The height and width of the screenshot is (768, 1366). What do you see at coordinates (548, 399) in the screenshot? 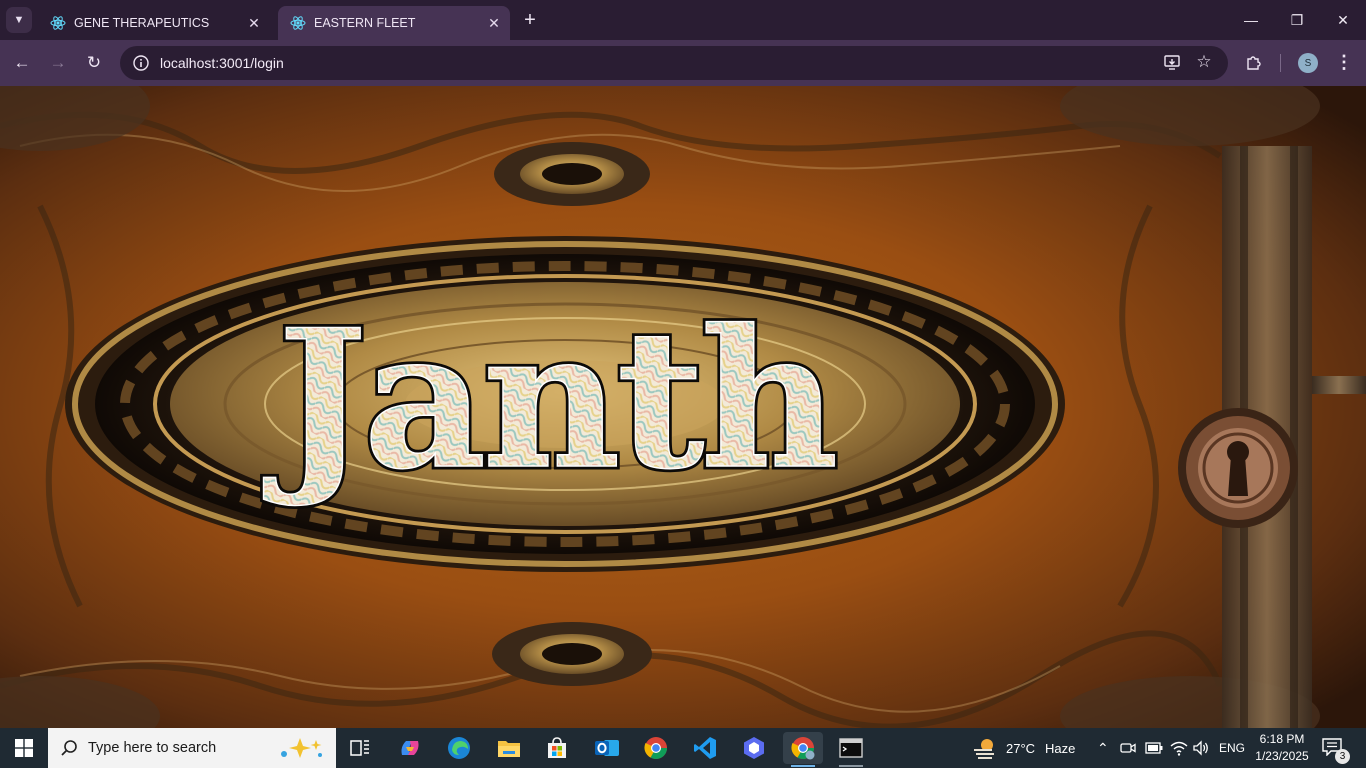
I see `logo-text-outline: Janth` at bounding box center [548, 399].